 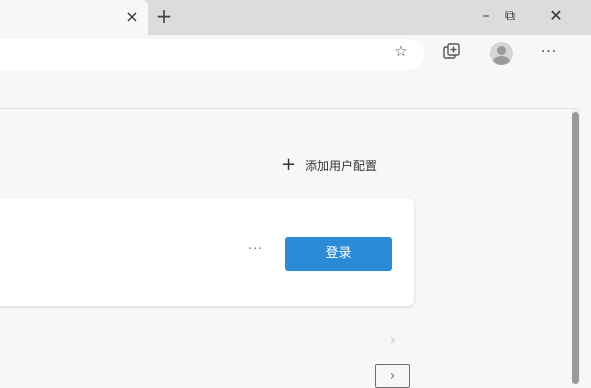 I want to click on new-tab-icon: +, so click(x=164, y=16).